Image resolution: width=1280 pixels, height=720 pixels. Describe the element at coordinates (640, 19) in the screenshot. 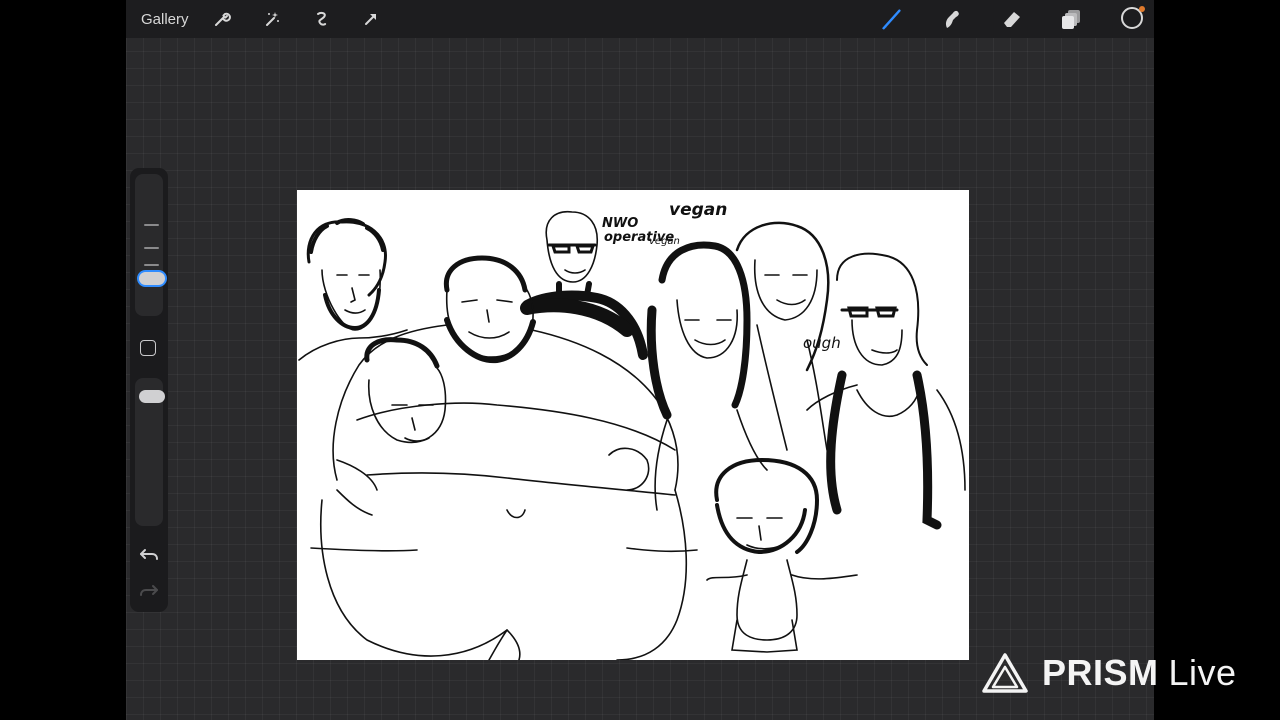

I see `top-toolbar: Gallery` at that location.